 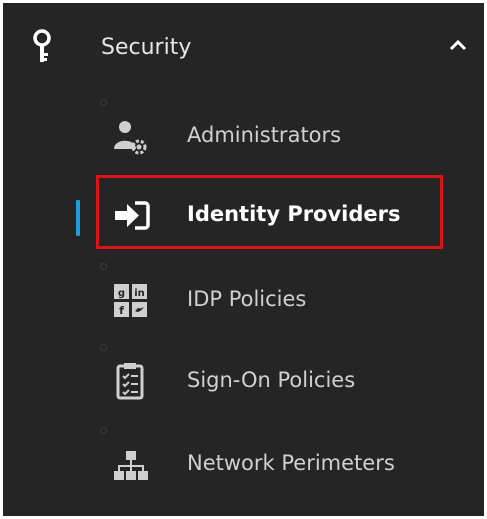 I want to click on svg-text: g, so click(x=121, y=293).